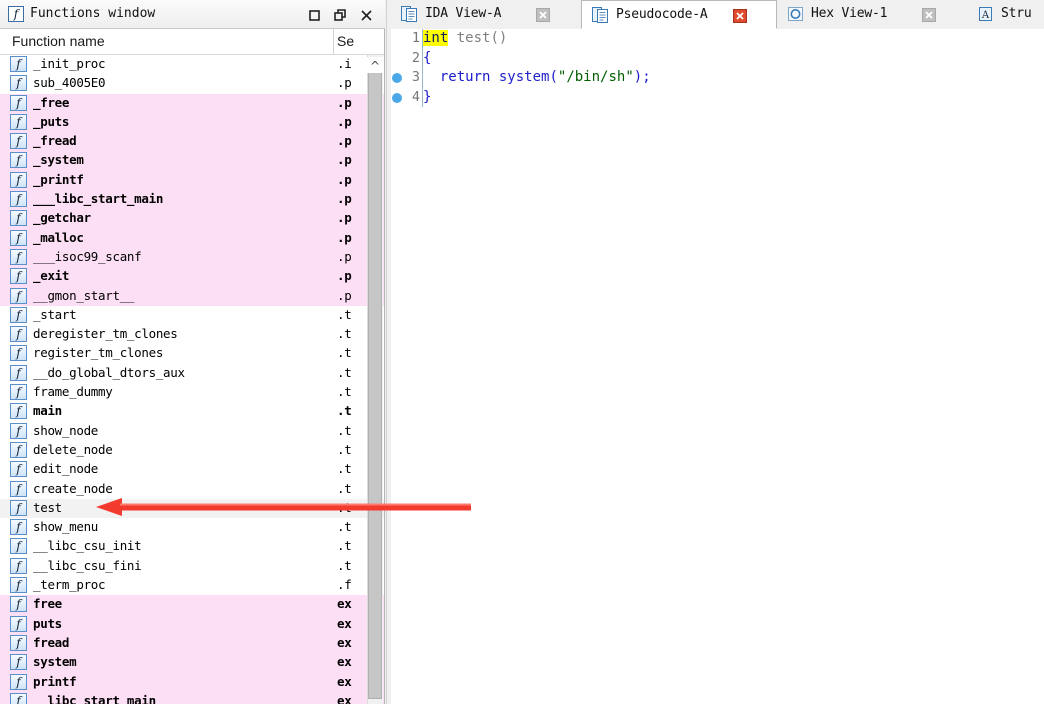 The image size is (1044, 704). What do you see at coordinates (192, 103) in the screenshot?
I see `function-list-item: f _free .p` at bounding box center [192, 103].